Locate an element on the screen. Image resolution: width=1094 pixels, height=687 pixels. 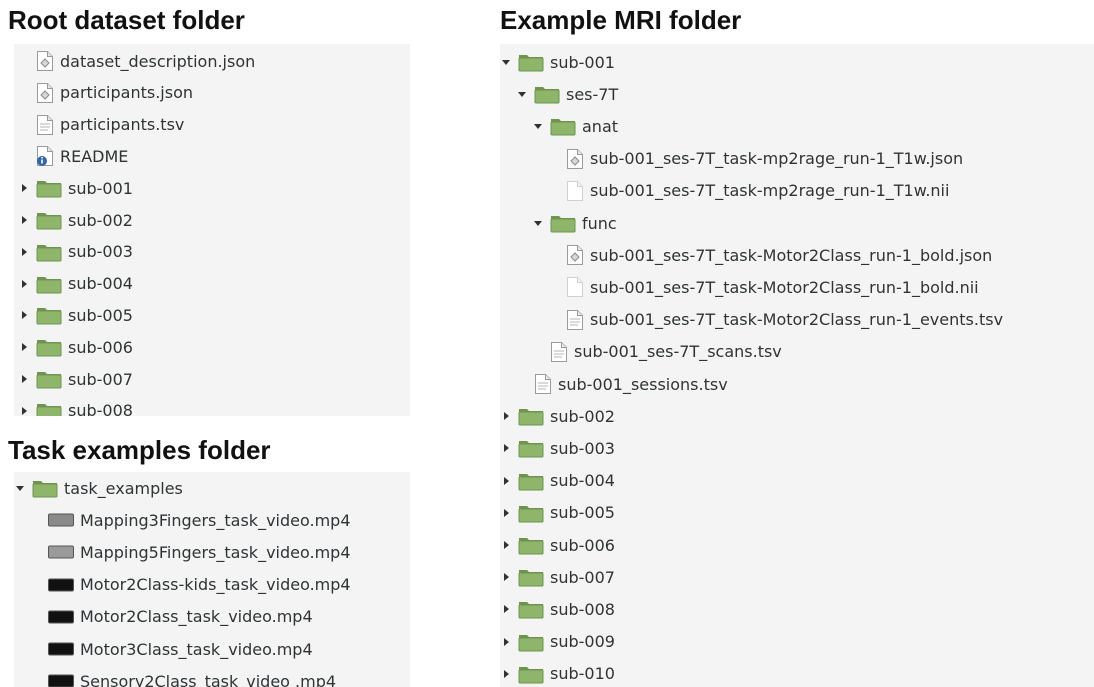
tree-row-func: func is located at coordinates (797, 223).